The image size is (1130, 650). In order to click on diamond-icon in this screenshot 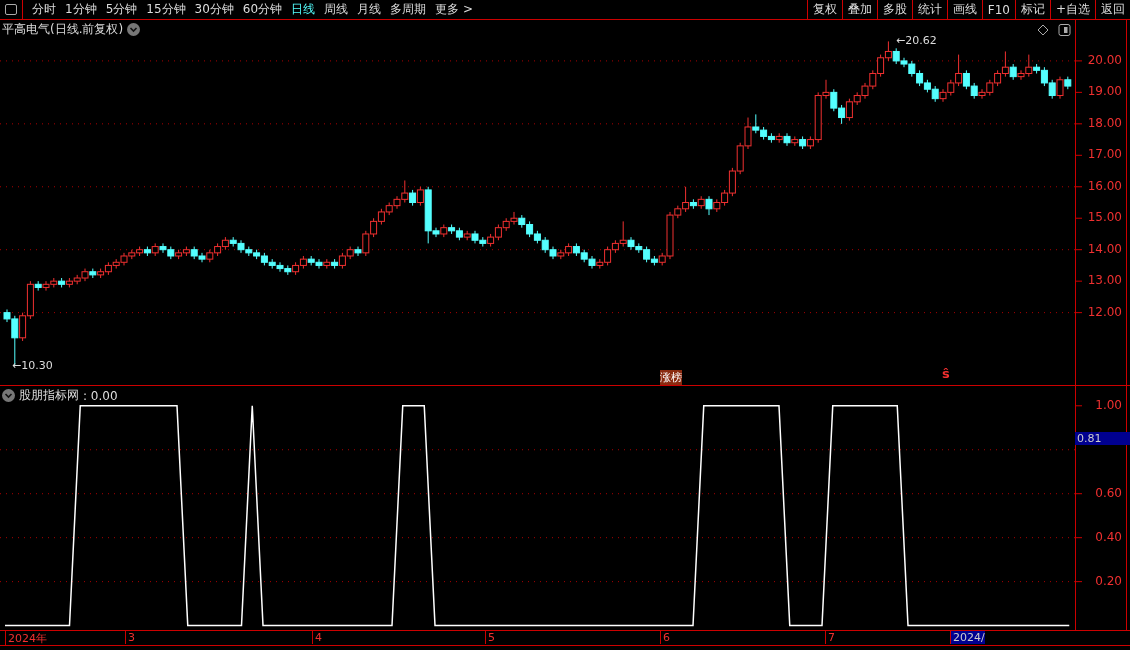, I will do `click(1043, 30)`.